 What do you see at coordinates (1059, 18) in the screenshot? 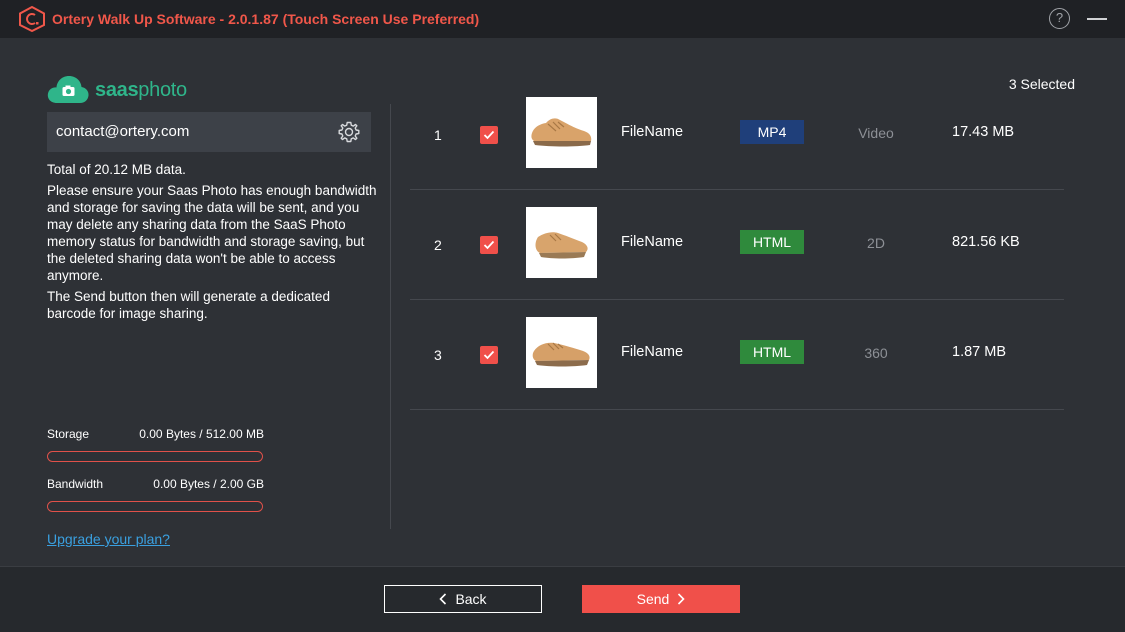
I see `help-button: ?` at bounding box center [1059, 18].